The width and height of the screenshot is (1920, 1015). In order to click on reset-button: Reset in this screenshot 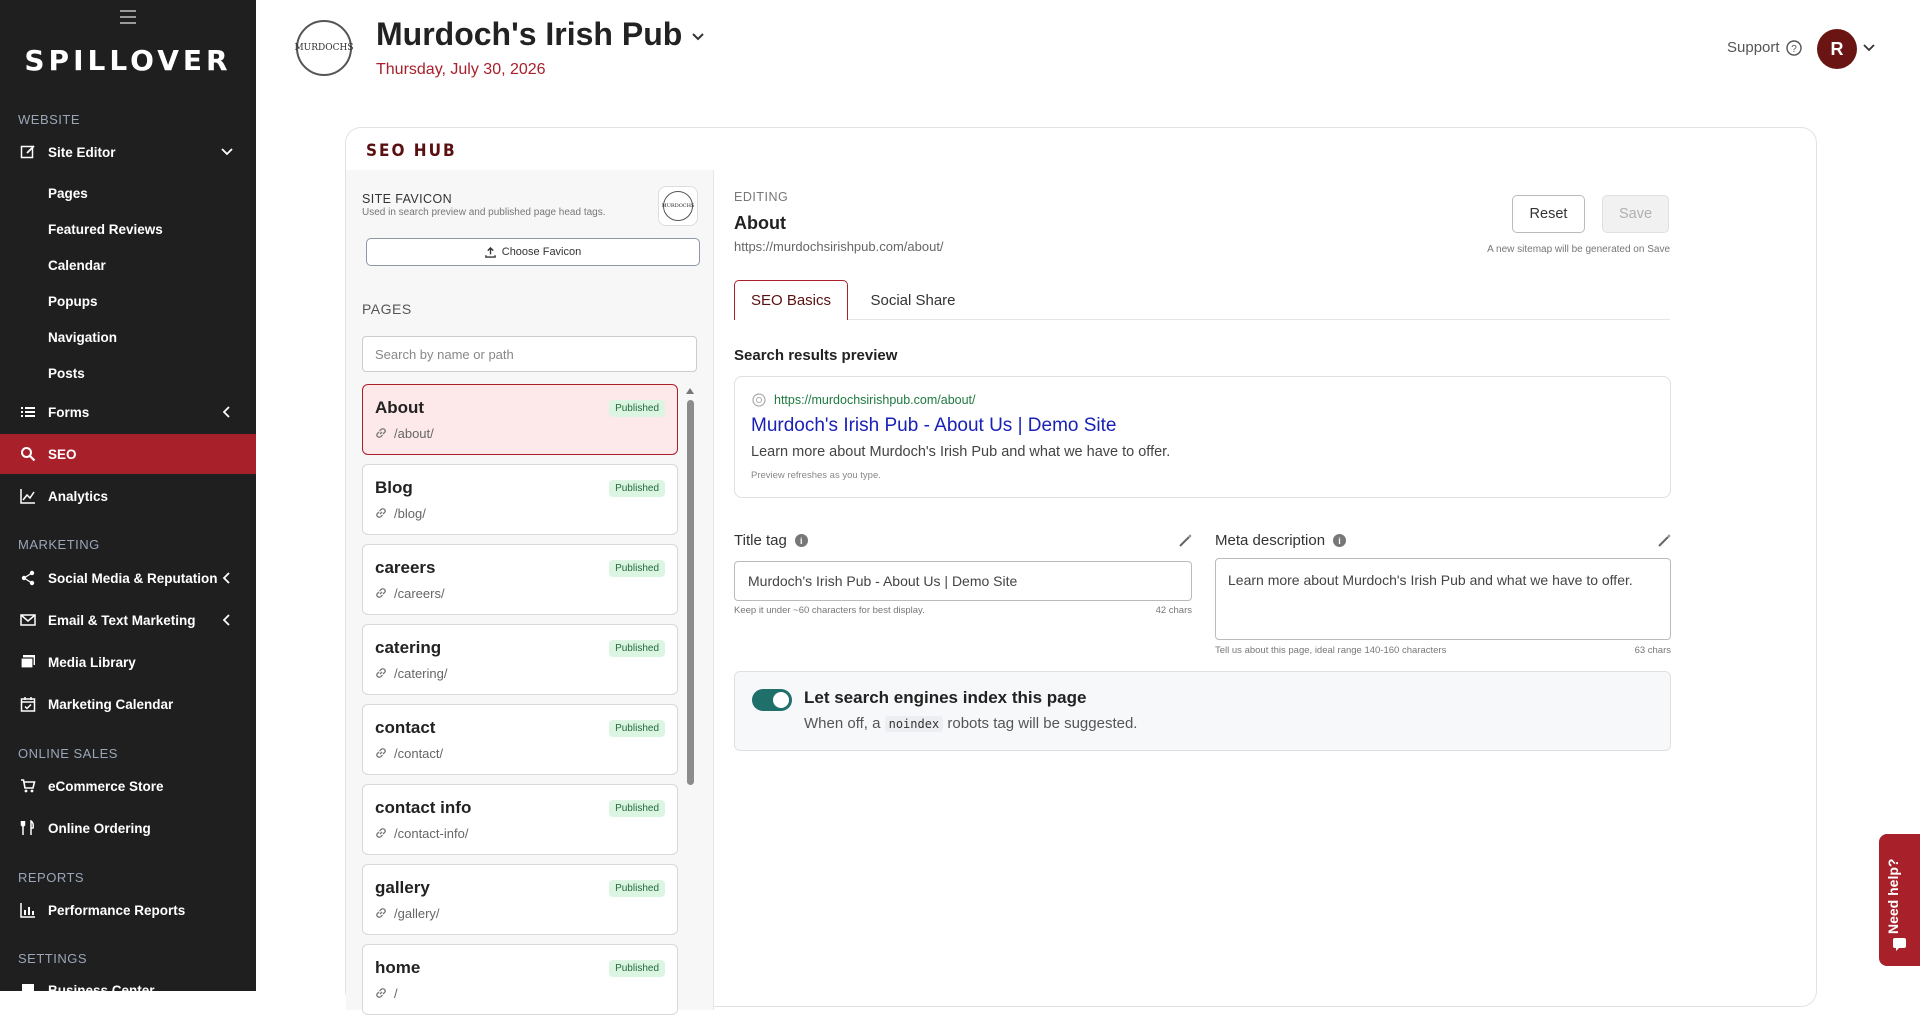, I will do `click(1548, 214)`.